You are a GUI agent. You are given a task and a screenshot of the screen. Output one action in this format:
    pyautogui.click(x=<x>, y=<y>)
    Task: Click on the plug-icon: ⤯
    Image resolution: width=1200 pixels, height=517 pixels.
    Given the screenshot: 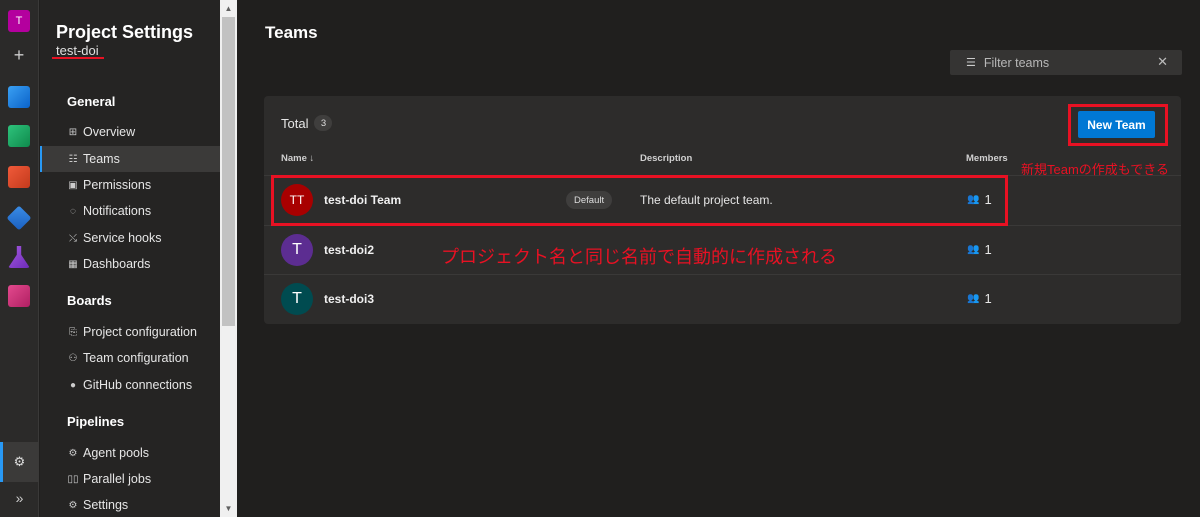 What is the action you would take?
    pyautogui.click(x=73, y=238)
    